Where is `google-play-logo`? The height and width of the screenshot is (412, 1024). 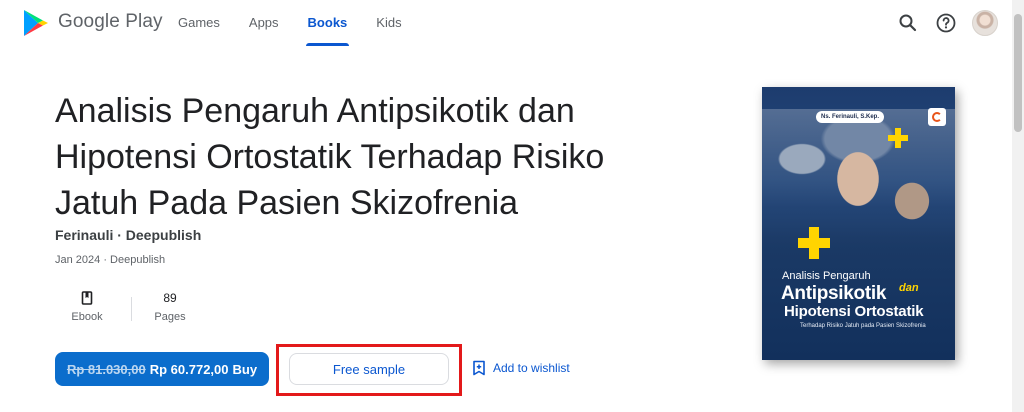 google-play-logo is located at coordinates (36, 23).